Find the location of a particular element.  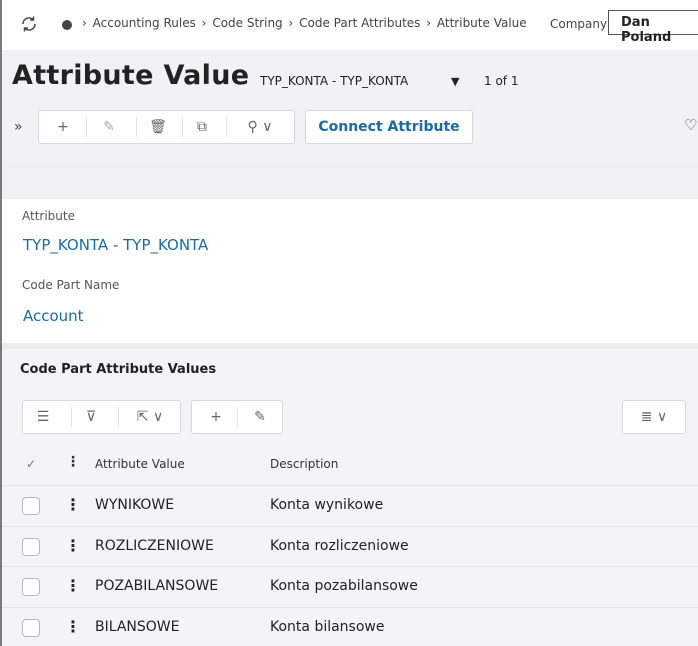

breadcrumb-item-code-part-attributes: Code Part Attributes is located at coordinates (359, 23).